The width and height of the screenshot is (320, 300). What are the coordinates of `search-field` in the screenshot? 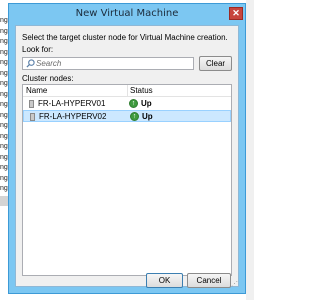 It's located at (108, 63).